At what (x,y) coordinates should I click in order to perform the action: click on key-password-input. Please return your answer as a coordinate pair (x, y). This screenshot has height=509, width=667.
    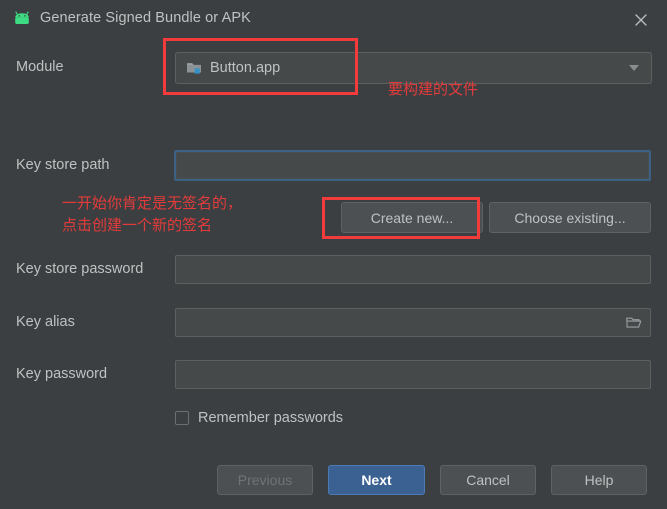
    Looking at the image, I should click on (413, 374).